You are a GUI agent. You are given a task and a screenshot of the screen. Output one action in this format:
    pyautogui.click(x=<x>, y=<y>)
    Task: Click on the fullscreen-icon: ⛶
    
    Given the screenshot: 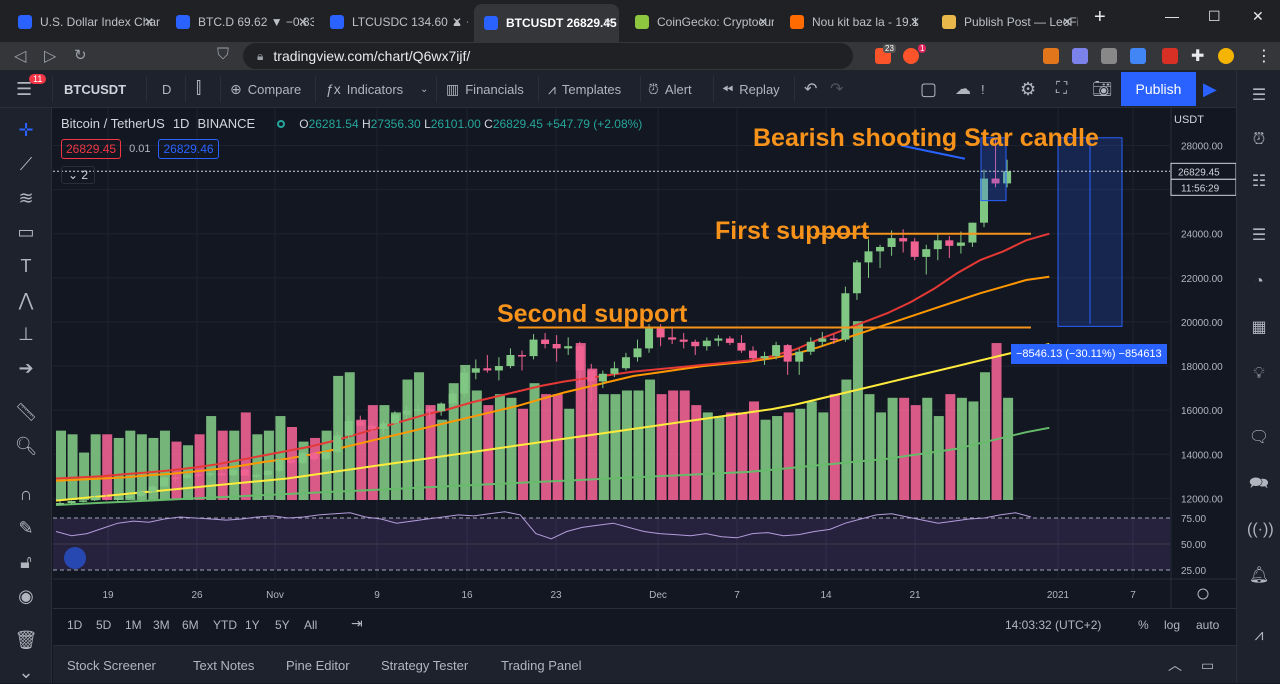 What is the action you would take?
    pyautogui.click(x=1061, y=89)
    